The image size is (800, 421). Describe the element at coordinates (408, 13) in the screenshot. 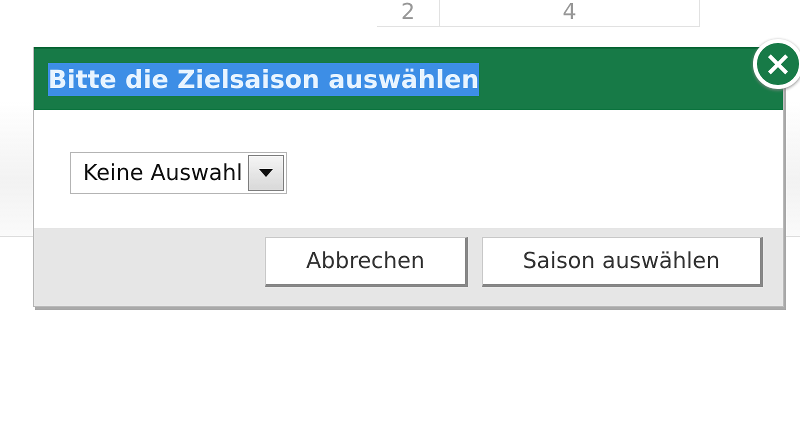

I see `table-cell: 2` at that location.